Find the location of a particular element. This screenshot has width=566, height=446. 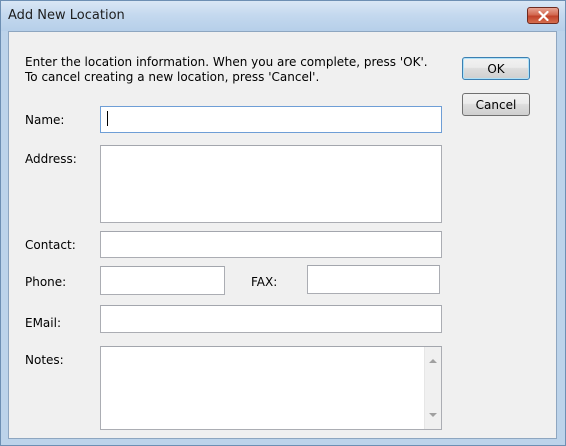

fax-input is located at coordinates (373, 279).